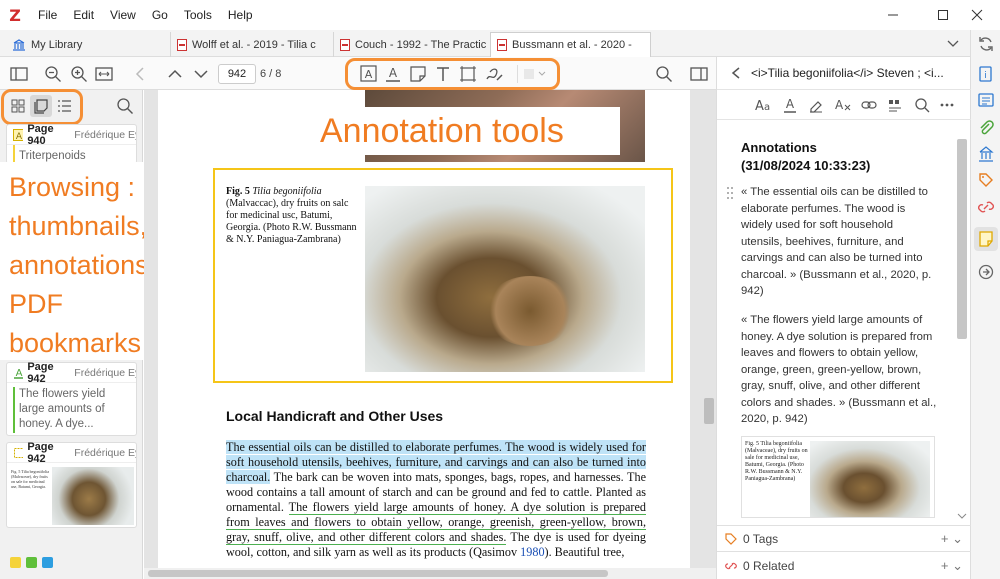  What do you see at coordinates (53, 74) in the screenshot?
I see `zoom-out-icon` at bounding box center [53, 74].